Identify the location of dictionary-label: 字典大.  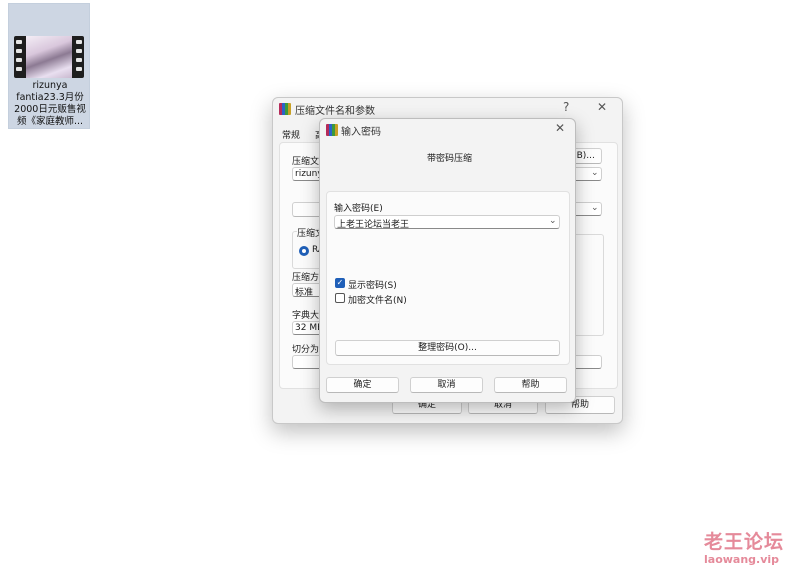
(306, 316).